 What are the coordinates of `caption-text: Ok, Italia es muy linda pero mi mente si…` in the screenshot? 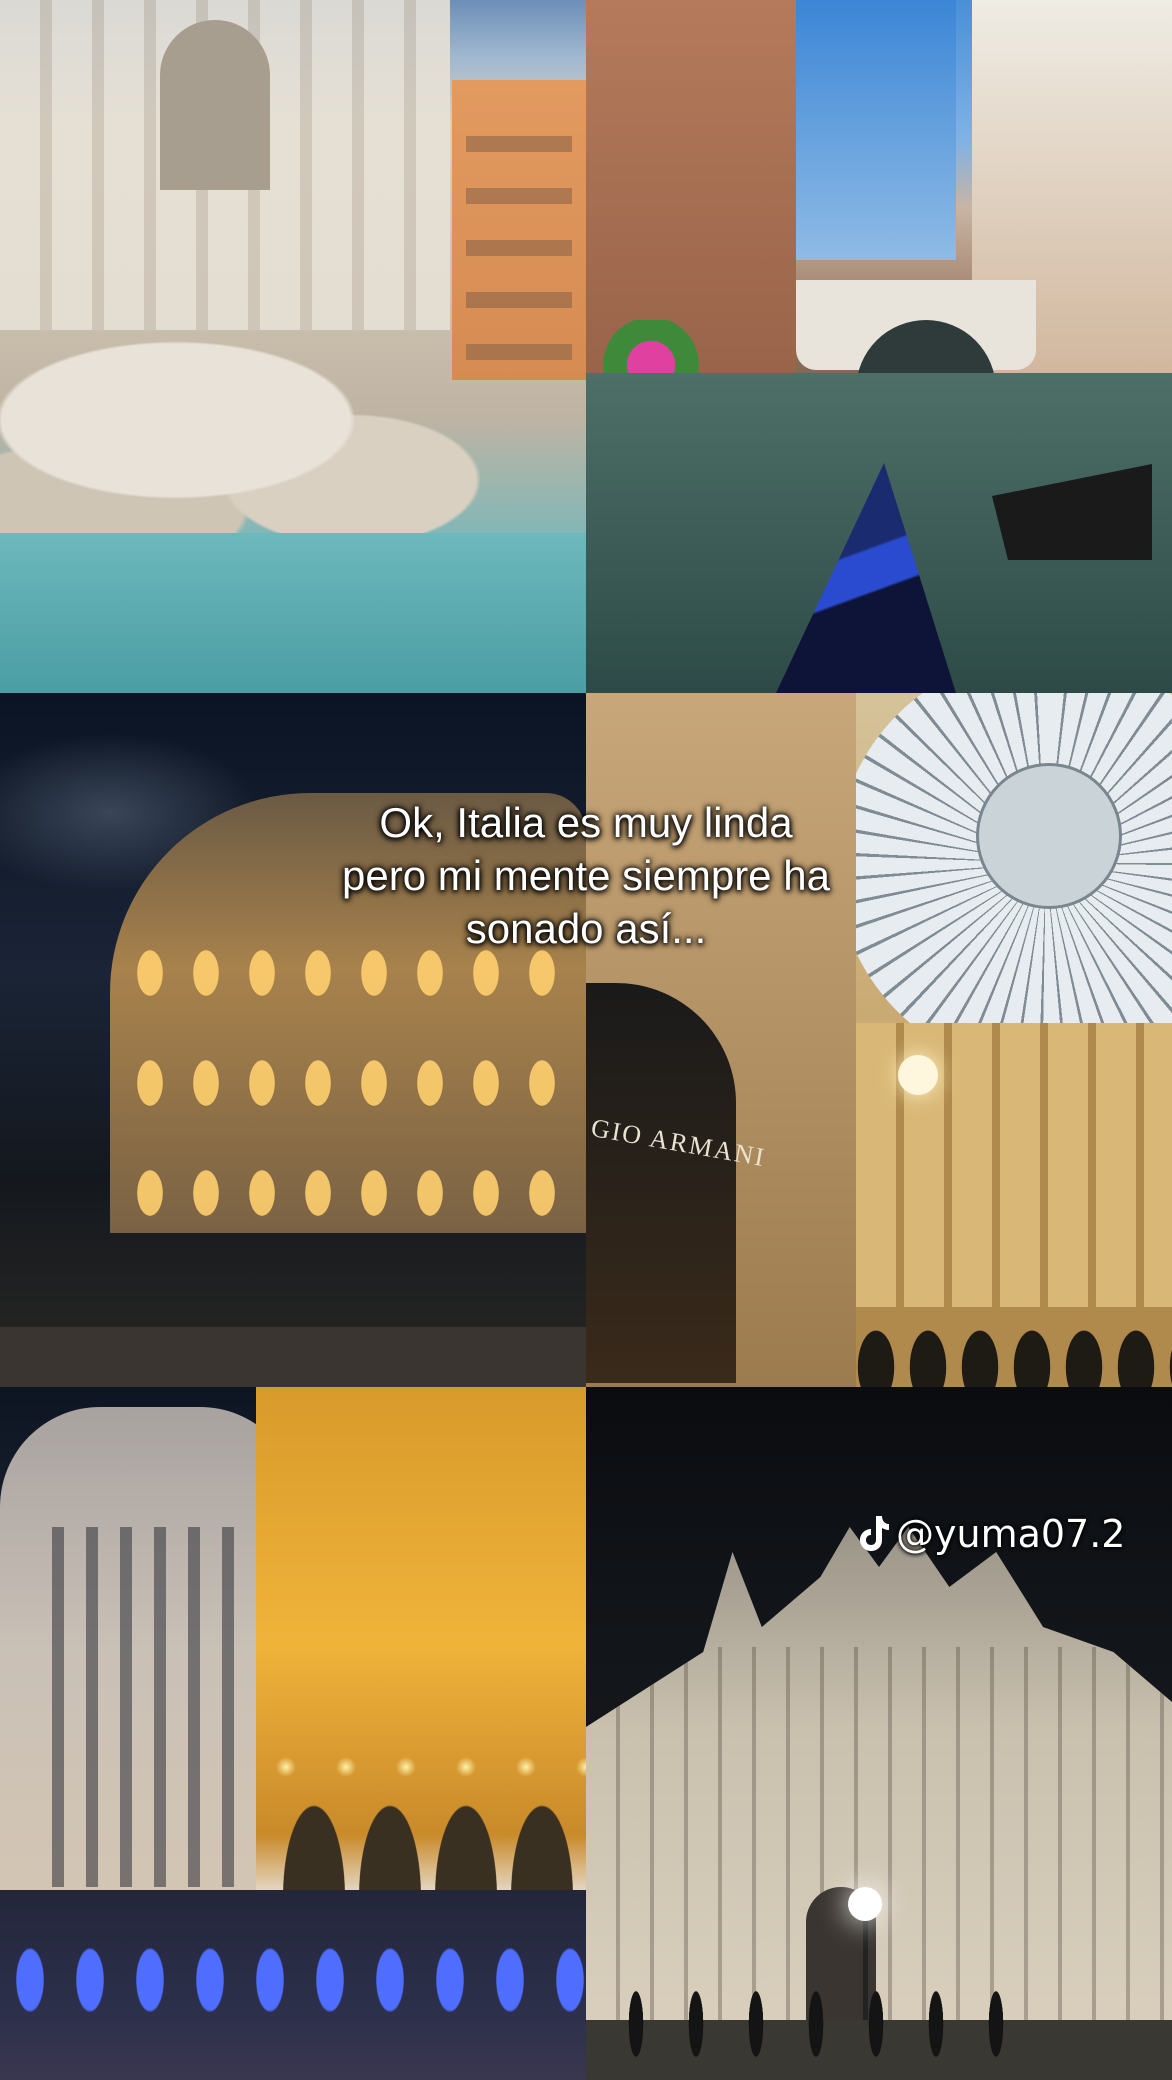 It's located at (586, 875).